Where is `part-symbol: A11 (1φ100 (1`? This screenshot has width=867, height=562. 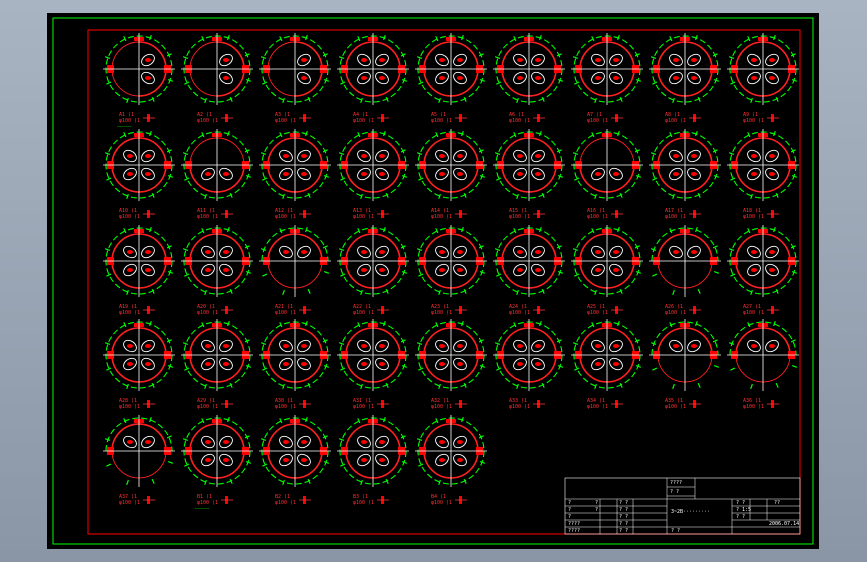
part-symbol: A11 (1φ100 (1 is located at coordinates (217, 174).